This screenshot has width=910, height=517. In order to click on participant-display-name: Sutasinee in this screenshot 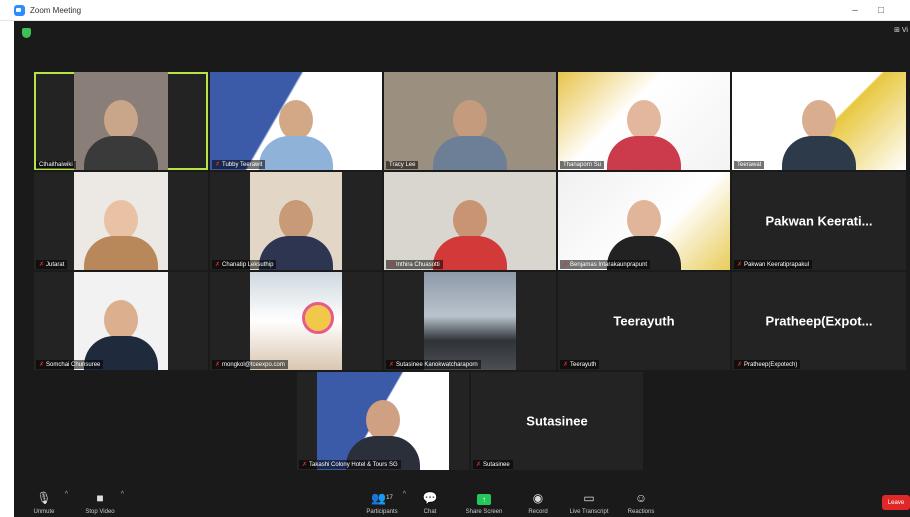, I will do `click(557, 421)`.